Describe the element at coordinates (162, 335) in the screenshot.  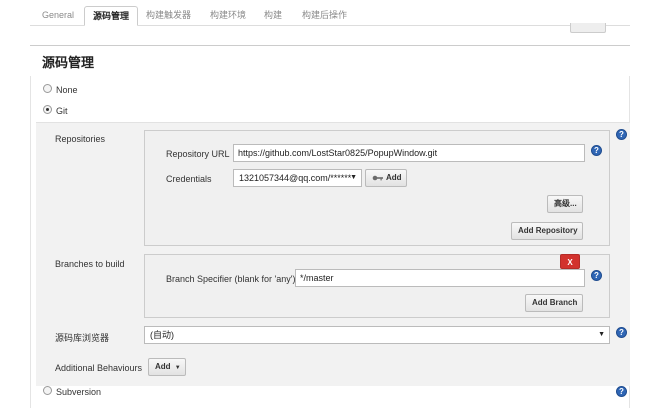
I see `repo-browser-value: (自动)` at that location.